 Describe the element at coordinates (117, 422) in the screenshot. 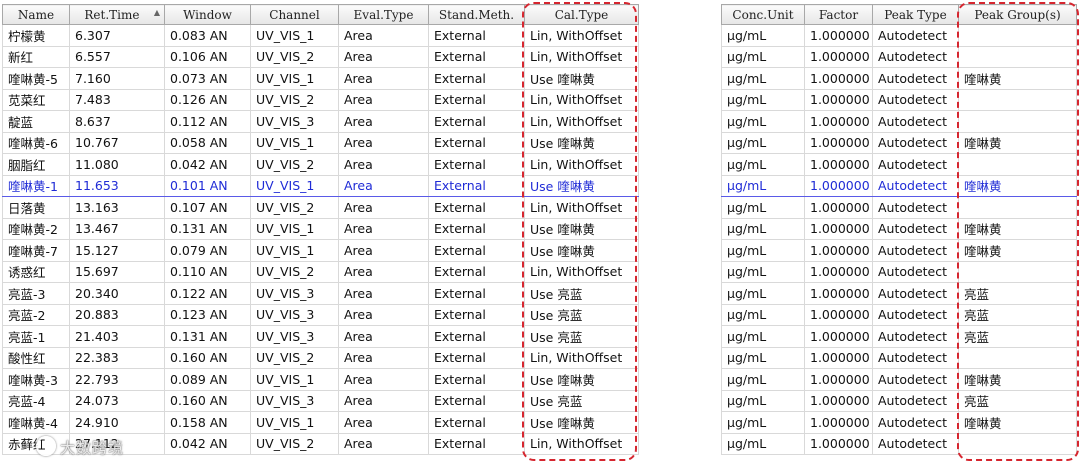

I see `component-cell-ret-time: 24.910` at that location.